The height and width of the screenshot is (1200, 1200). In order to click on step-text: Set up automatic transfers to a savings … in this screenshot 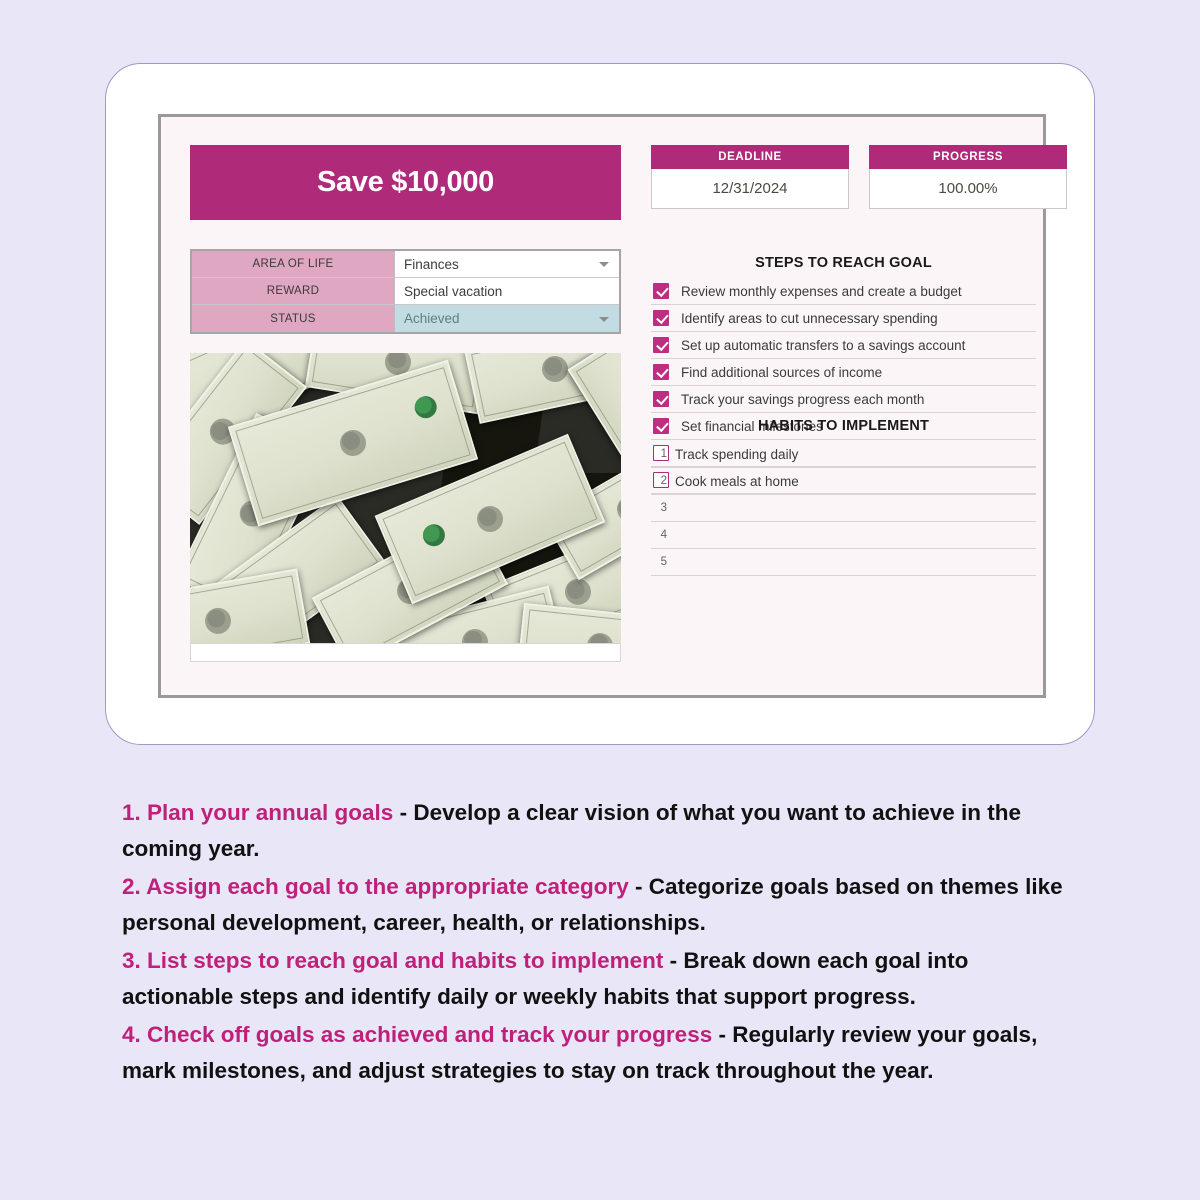, I will do `click(823, 345)`.